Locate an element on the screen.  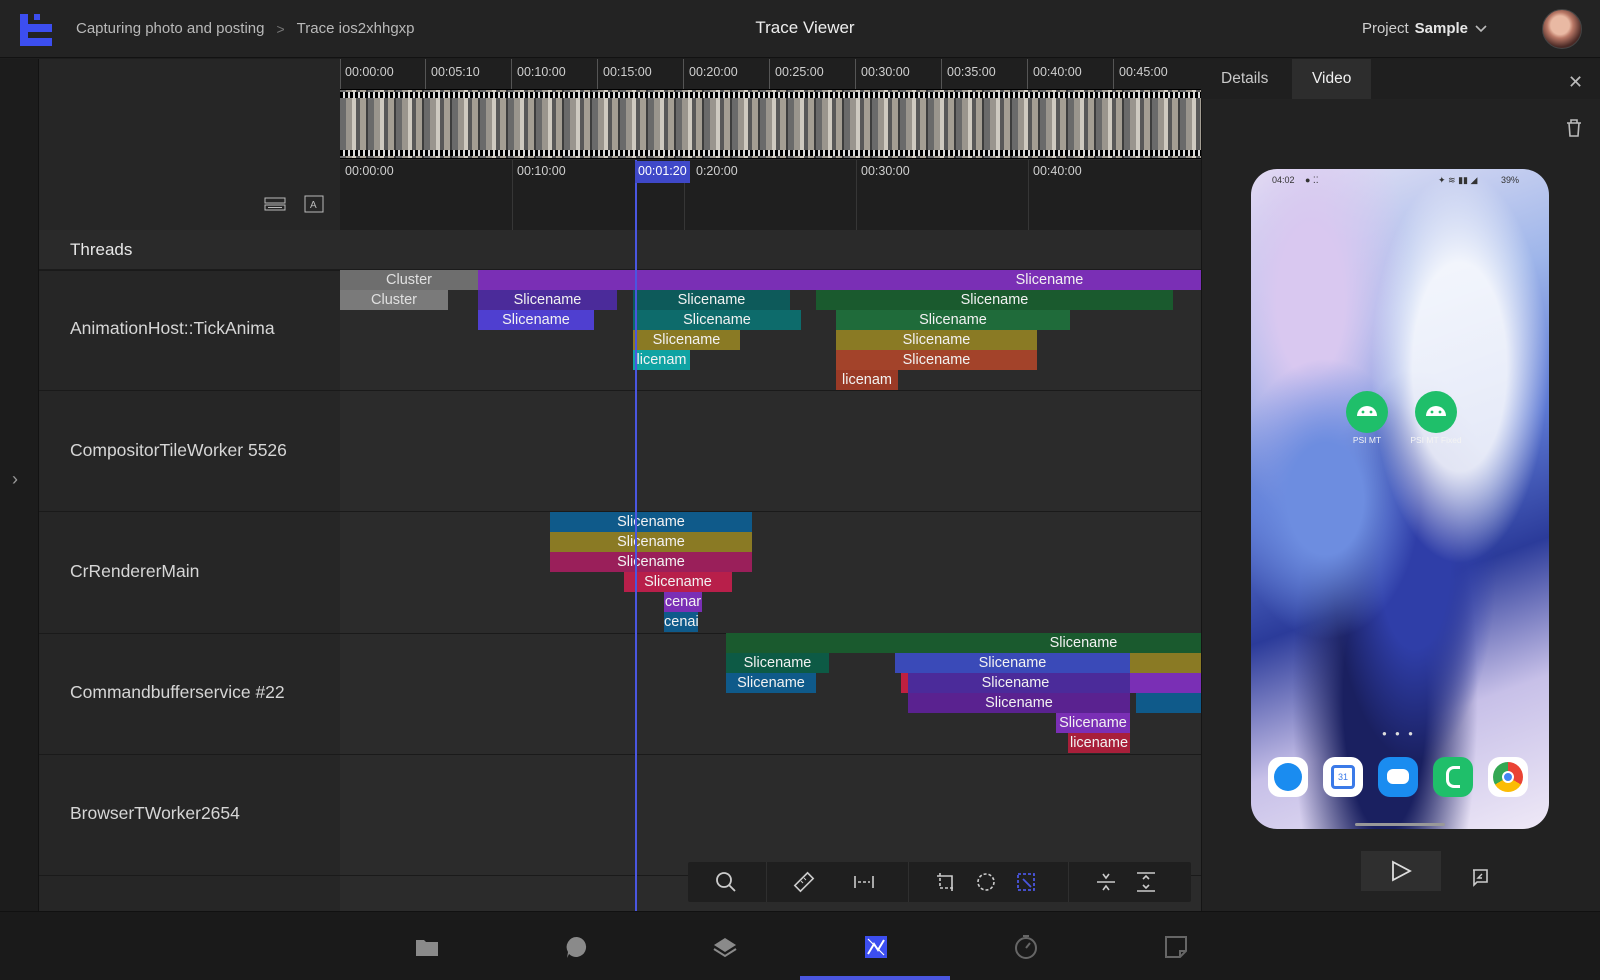
ruler-tick: 00:30:00 is located at coordinates (885, 72).